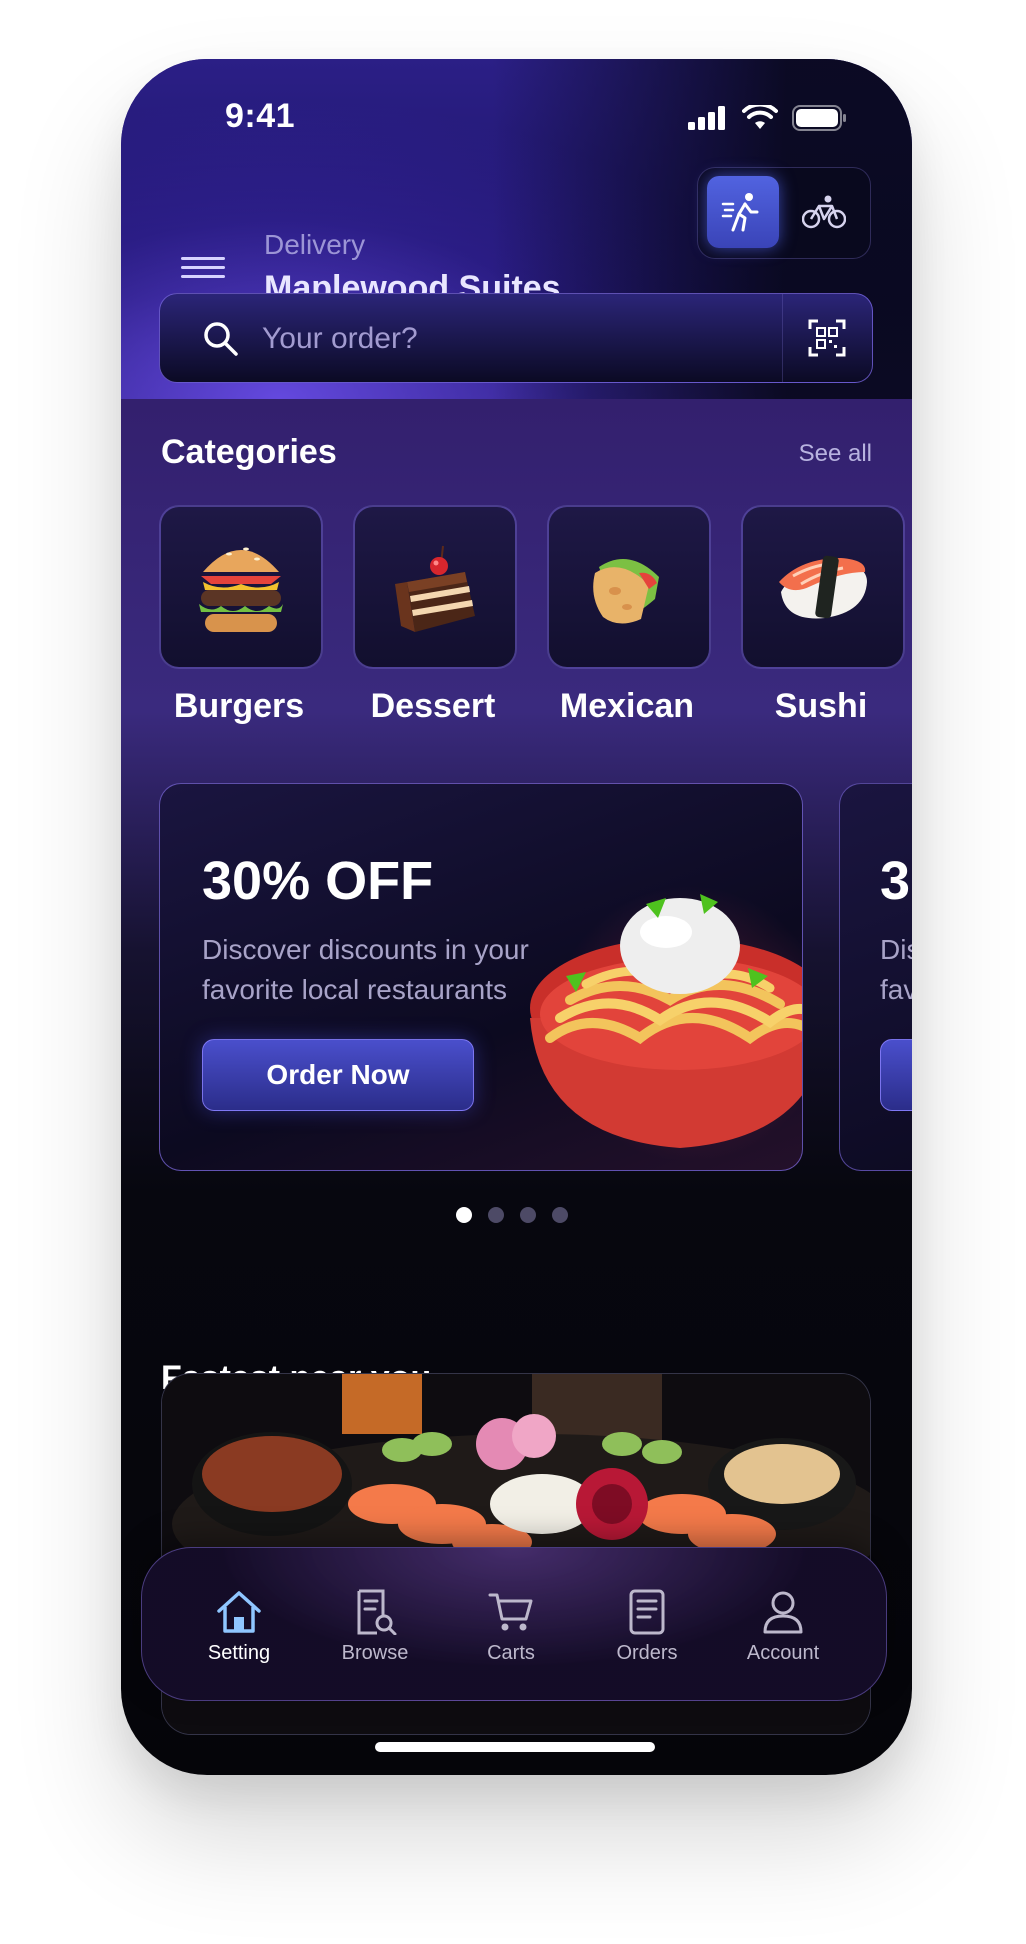 The image size is (1026, 1944). Describe the element at coordinates (706, 118) in the screenshot. I see `cellular-signal-icon` at that location.